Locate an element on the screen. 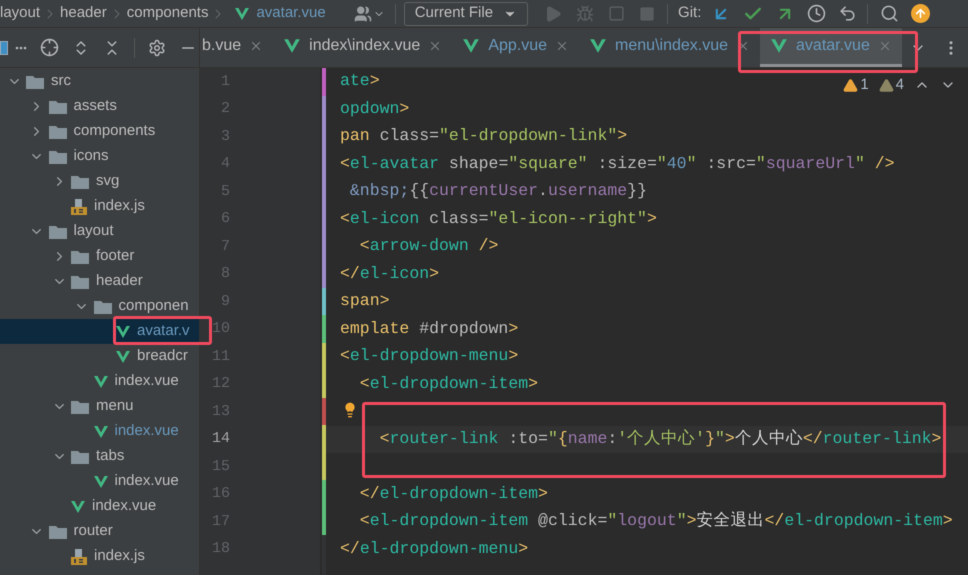 This screenshot has height=575, width=968. code-line: <router-link :to="{name:'个人中心'}">个人中心</router-link> is located at coordinates (660, 439).